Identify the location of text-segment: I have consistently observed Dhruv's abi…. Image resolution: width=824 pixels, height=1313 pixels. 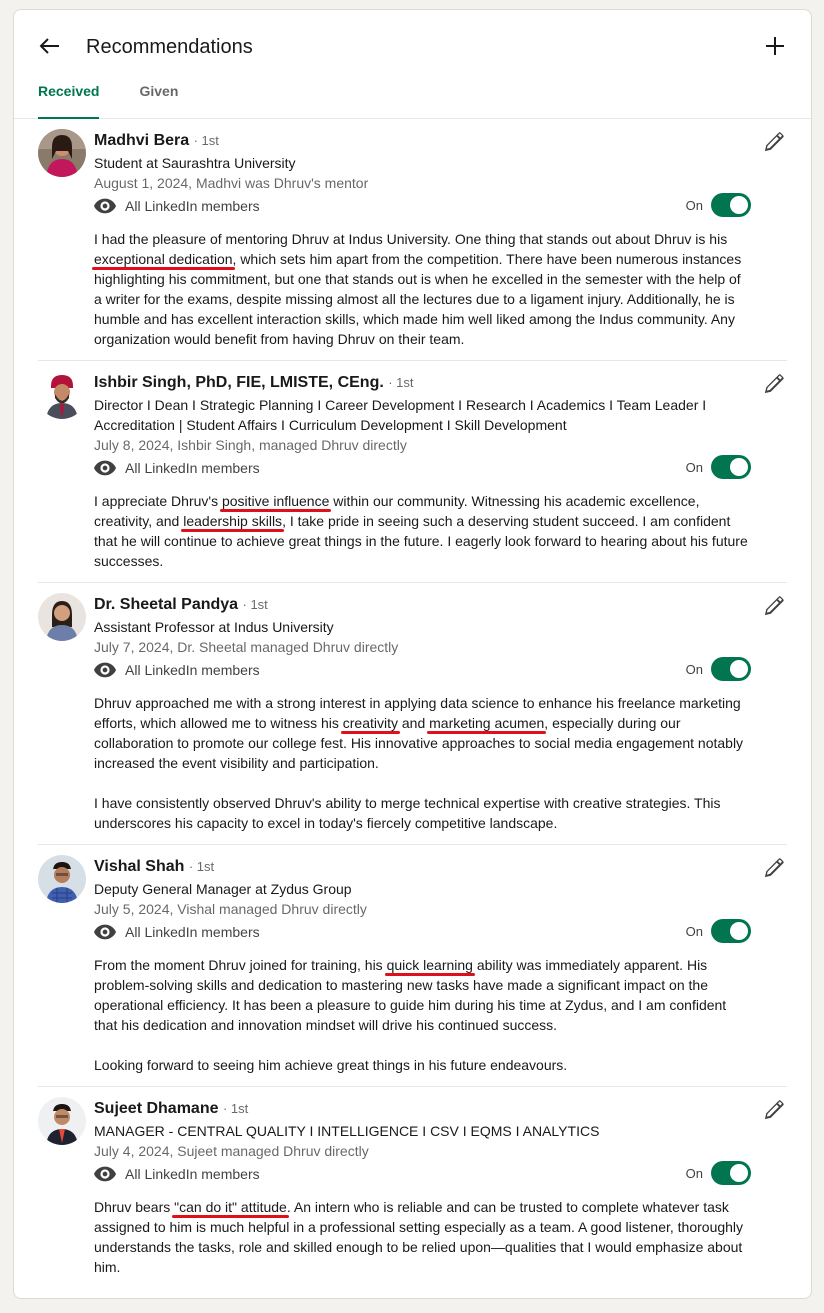
(407, 813).